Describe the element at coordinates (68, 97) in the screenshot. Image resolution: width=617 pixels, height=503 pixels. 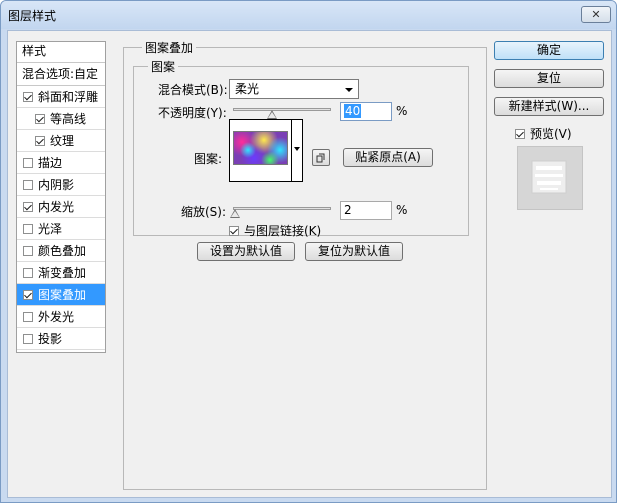
I see `style-item-label: 斜面和浮雕` at that location.